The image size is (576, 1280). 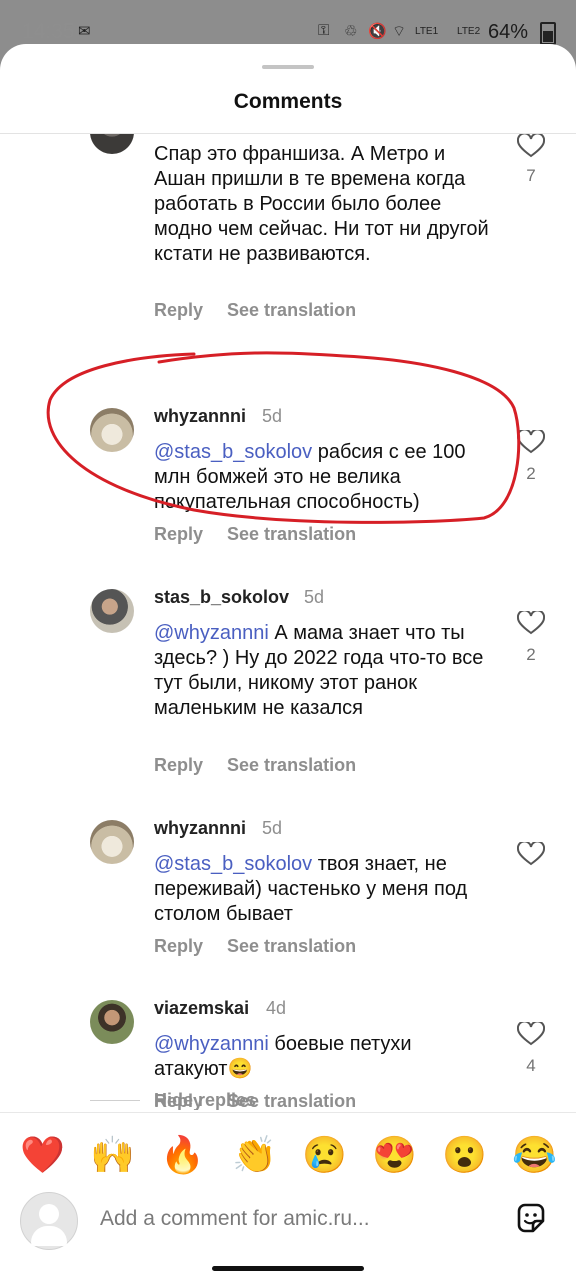 What do you see at coordinates (115, 1100) in the screenshot?
I see `hide-replies-line` at bounding box center [115, 1100].